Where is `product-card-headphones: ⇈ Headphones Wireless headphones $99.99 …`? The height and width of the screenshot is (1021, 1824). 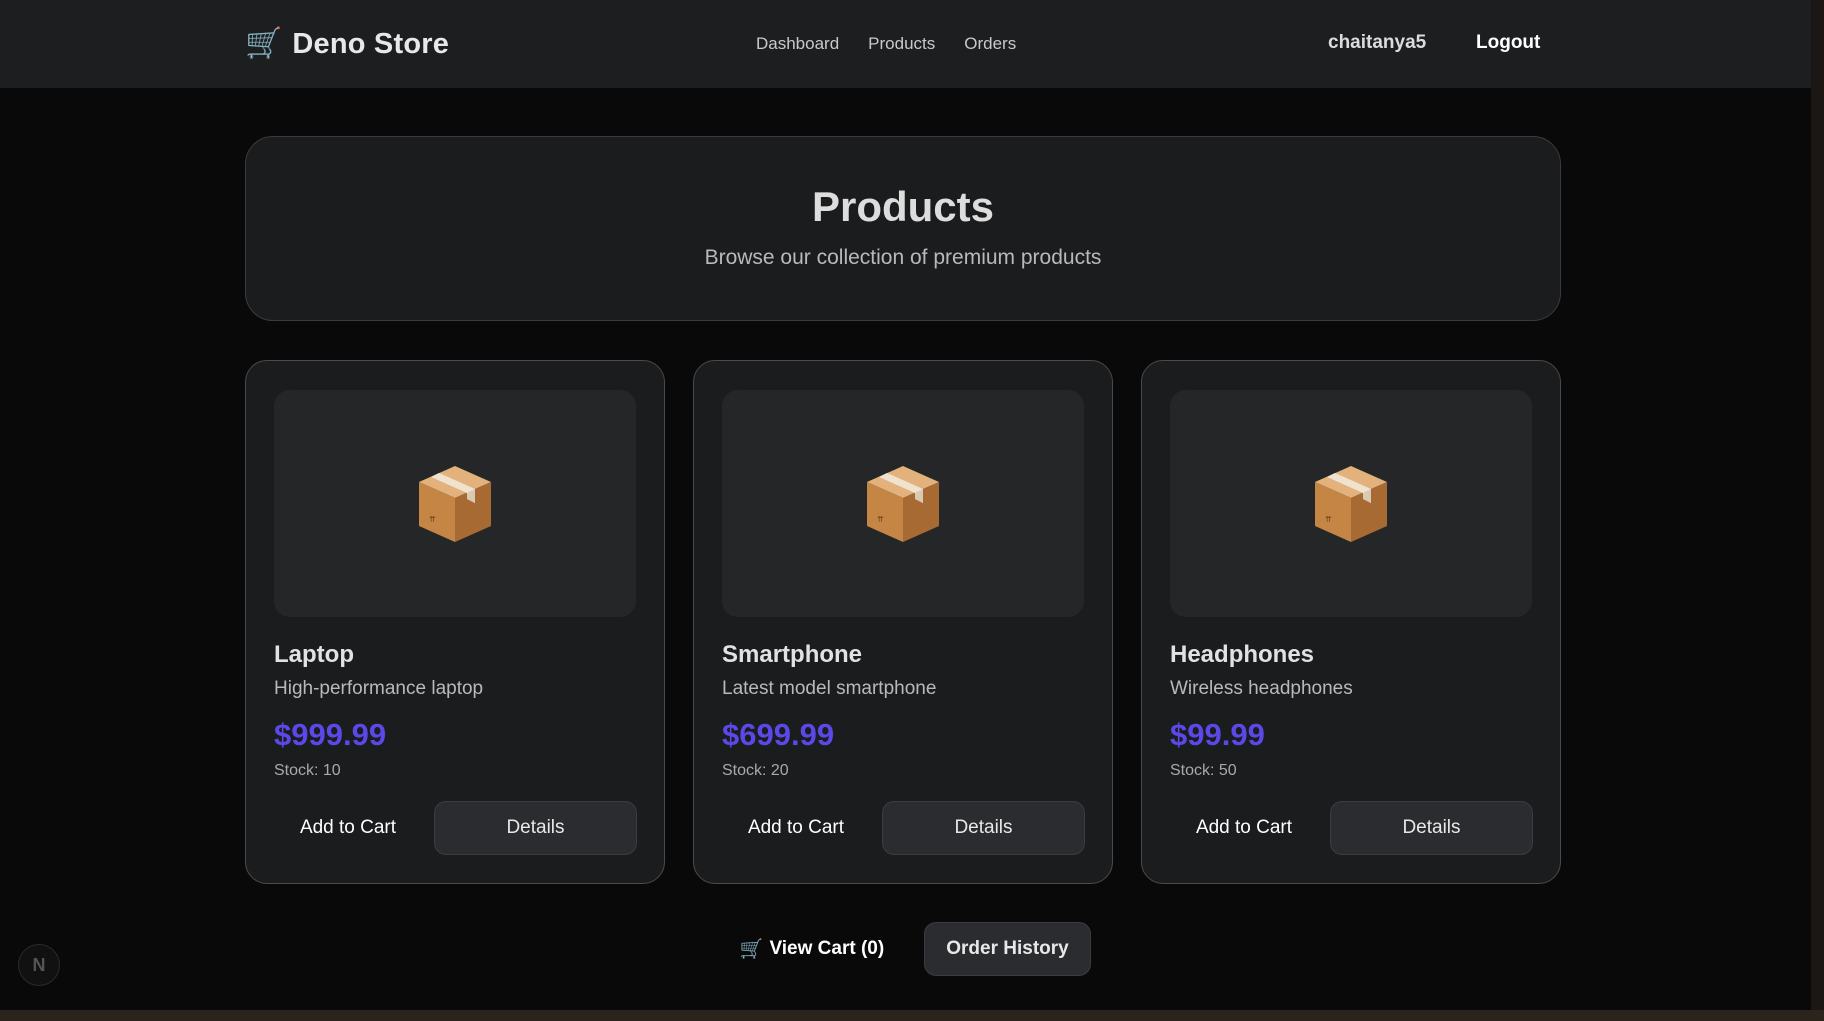
product-card-headphones: ⇈ Headphones Wireless headphones $99.99 … is located at coordinates (1351, 622).